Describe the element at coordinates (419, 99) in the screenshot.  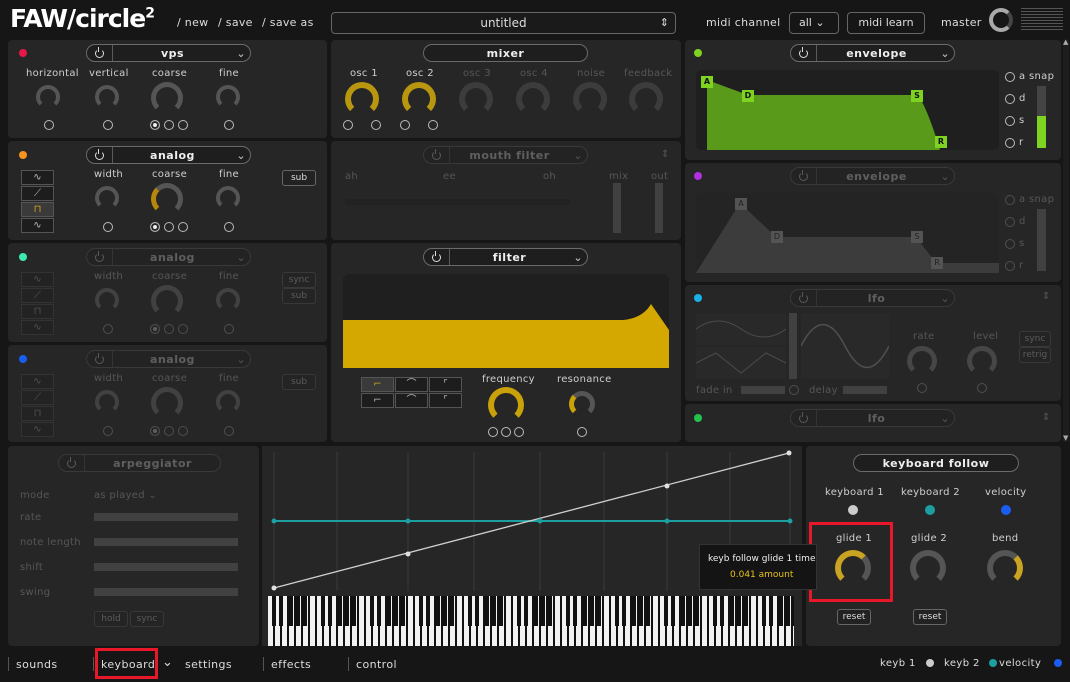
I see `mixer-osc2-knob` at that location.